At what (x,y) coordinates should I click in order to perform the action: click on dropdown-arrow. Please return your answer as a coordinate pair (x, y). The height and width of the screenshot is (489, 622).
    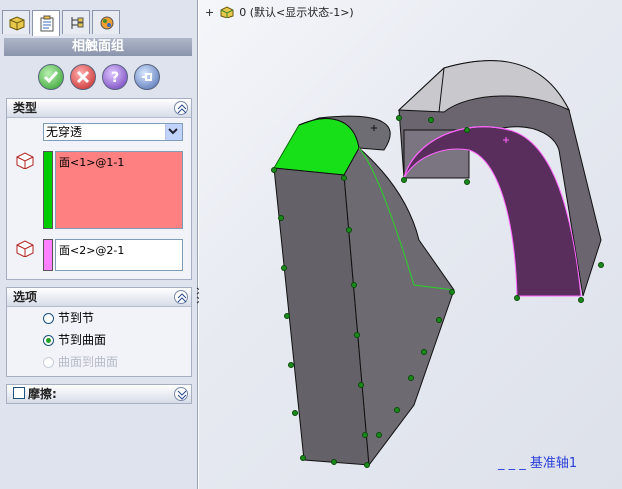
    Looking at the image, I should click on (173, 132).